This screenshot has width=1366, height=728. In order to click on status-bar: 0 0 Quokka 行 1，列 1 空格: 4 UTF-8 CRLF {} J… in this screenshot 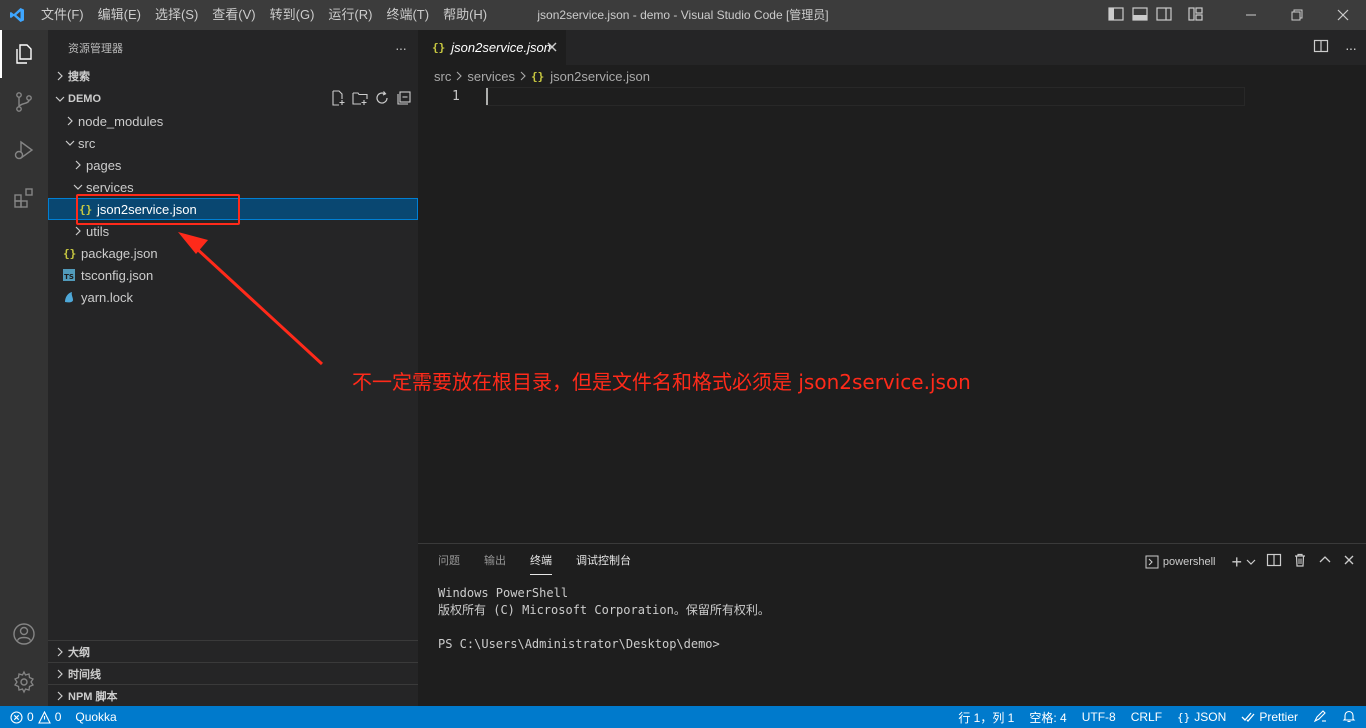, I will do `click(683, 717)`.